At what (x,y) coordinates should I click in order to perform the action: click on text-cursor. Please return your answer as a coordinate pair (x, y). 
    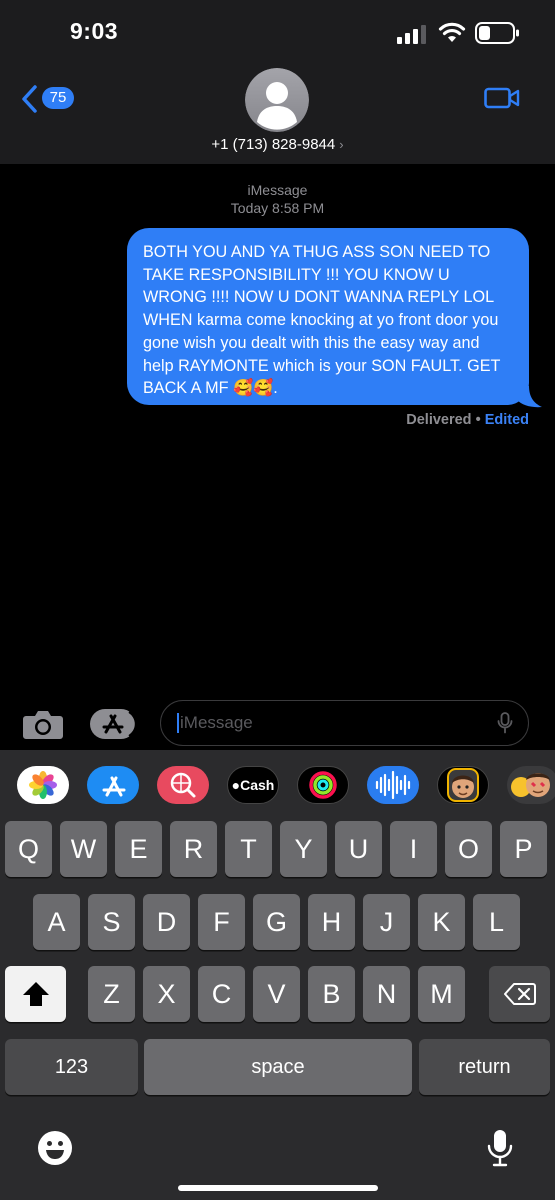
    Looking at the image, I should click on (178, 723).